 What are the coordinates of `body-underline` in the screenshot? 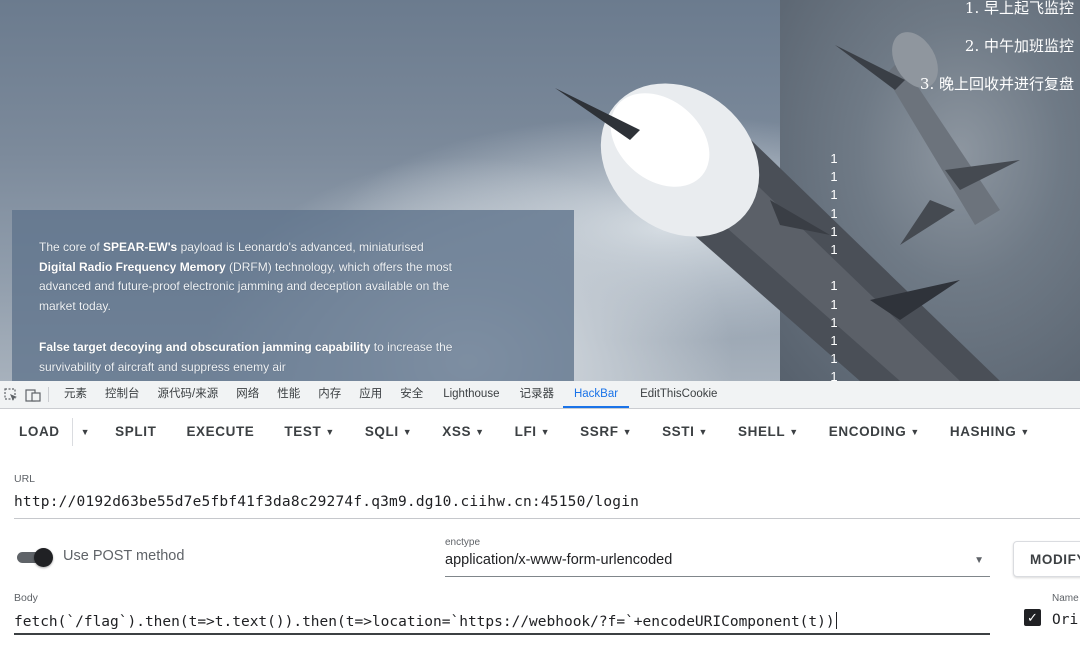 It's located at (502, 634).